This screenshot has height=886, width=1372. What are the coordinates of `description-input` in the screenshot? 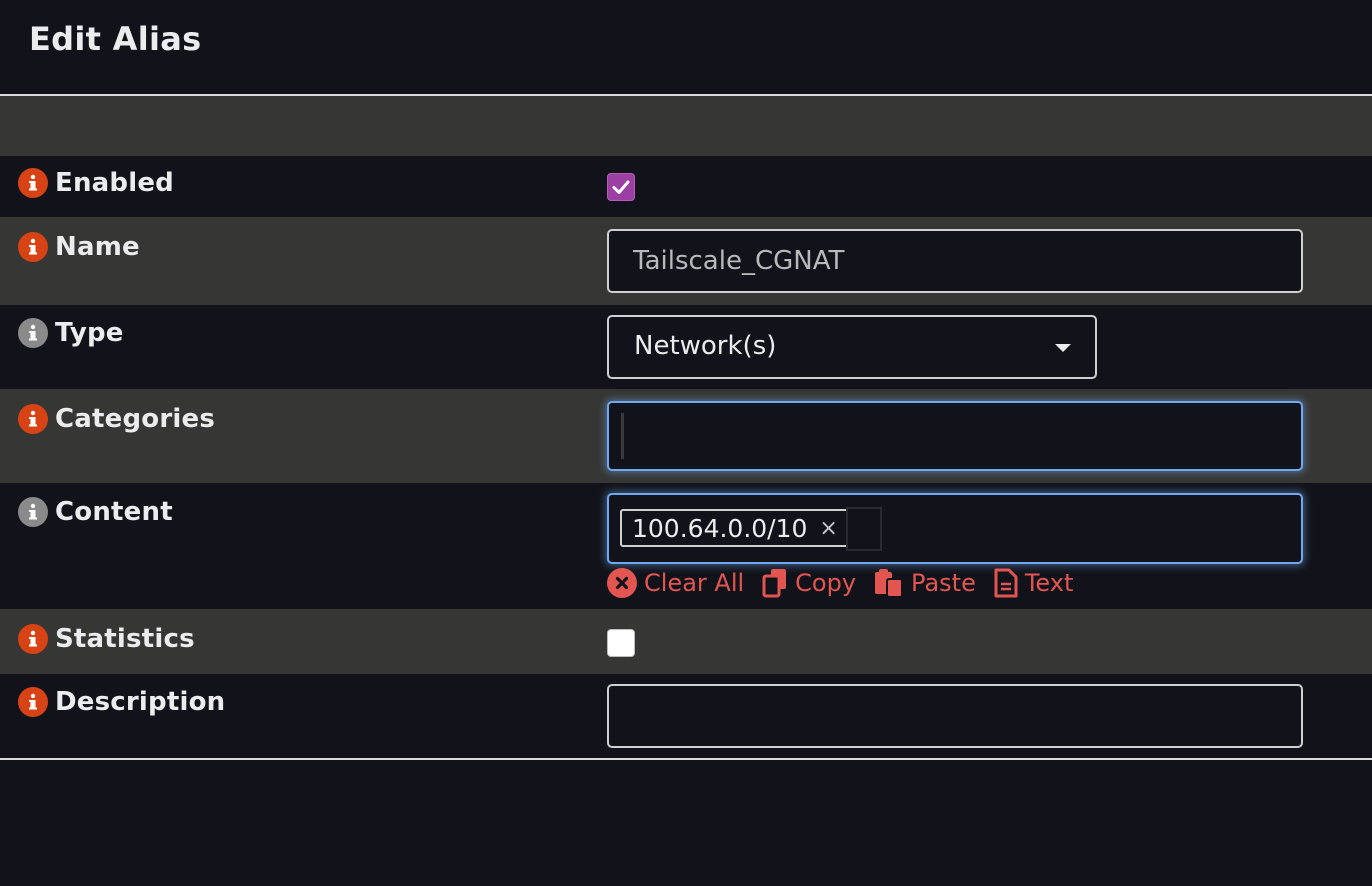 It's located at (955, 716).